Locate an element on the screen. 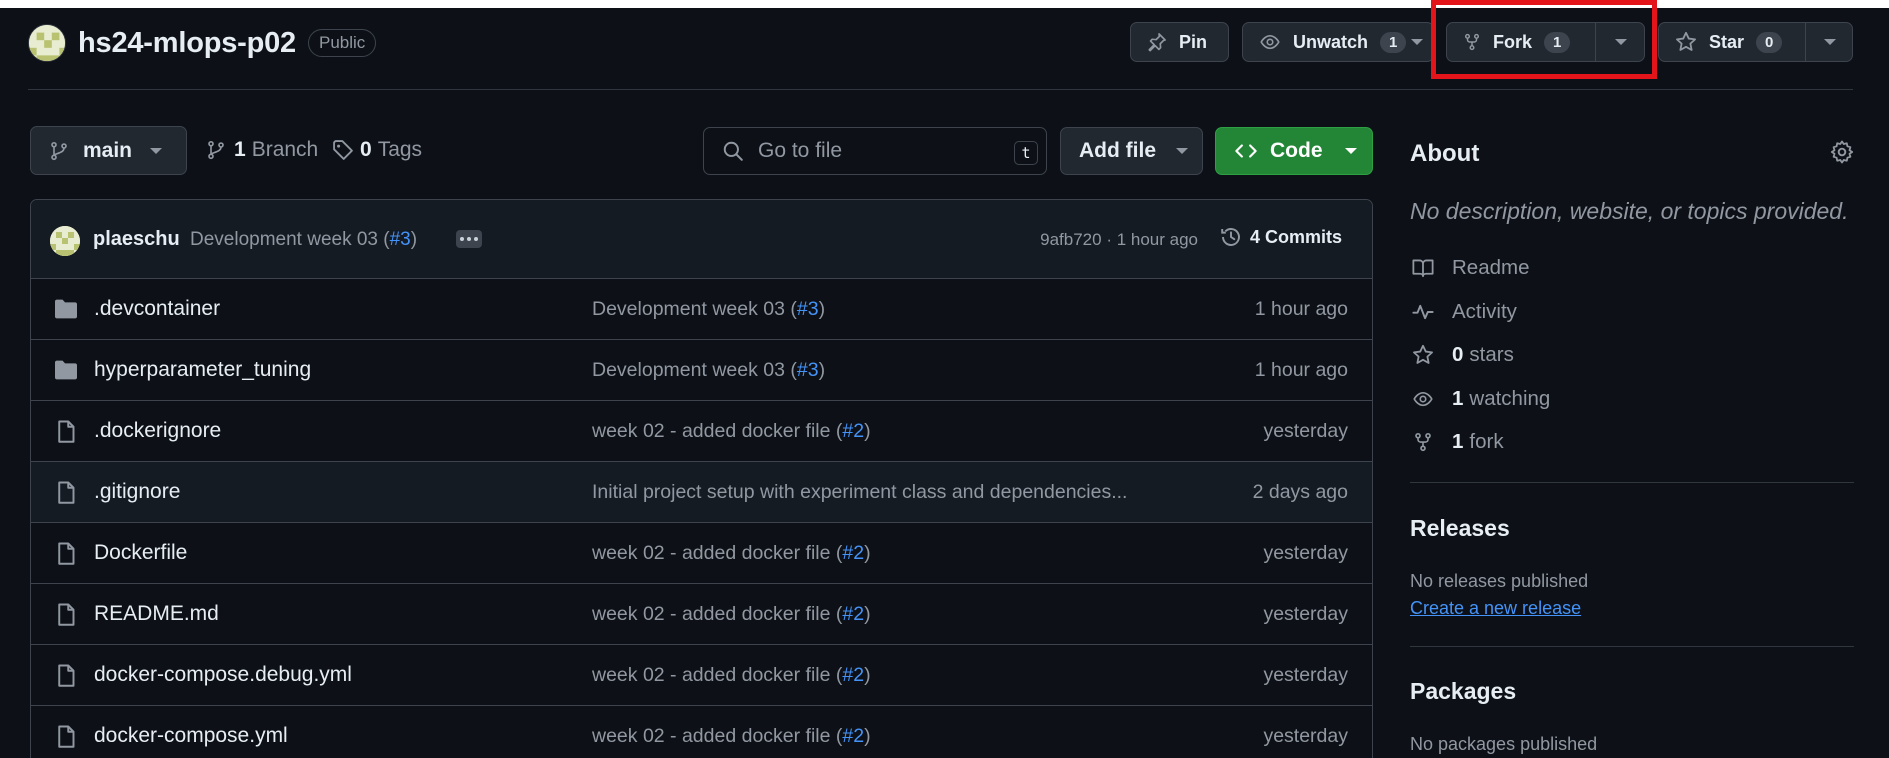  file-name: hyperparameter_tuning is located at coordinates (202, 370).